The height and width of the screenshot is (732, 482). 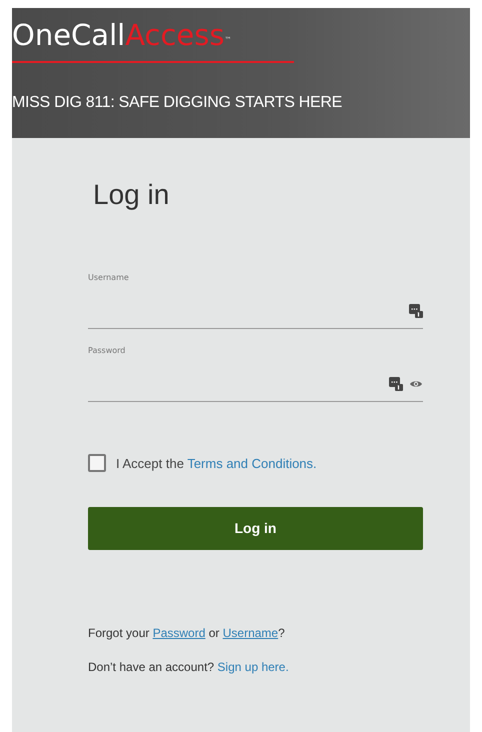 What do you see at coordinates (131, 195) in the screenshot?
I see `page-title: Log in` at bounding box center [131, 195].